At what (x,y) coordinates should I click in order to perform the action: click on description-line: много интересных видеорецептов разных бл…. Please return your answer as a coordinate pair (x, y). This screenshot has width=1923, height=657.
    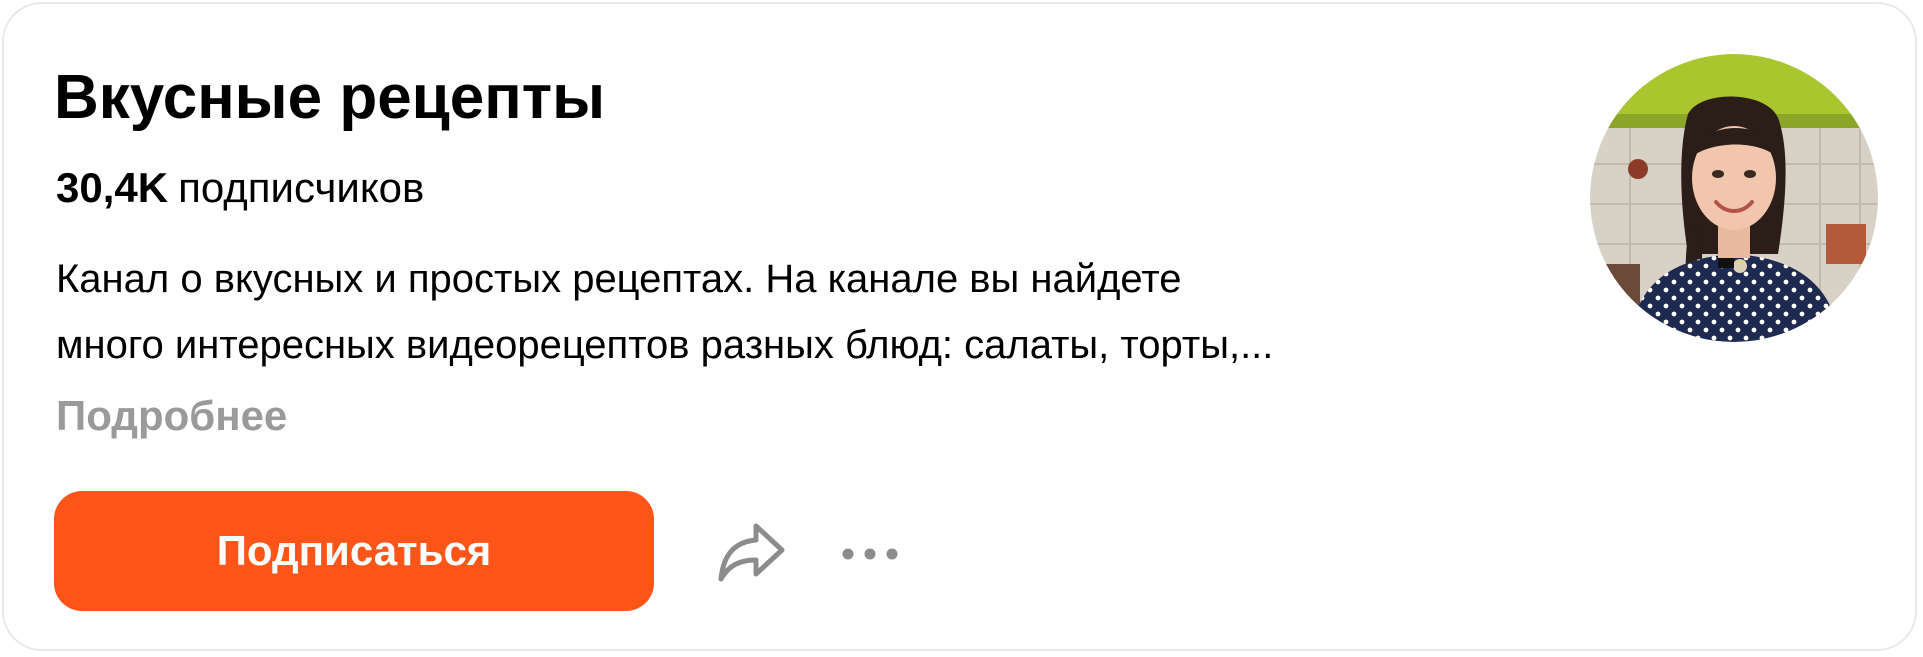
    Looking at the image, I should click on (665, 345).